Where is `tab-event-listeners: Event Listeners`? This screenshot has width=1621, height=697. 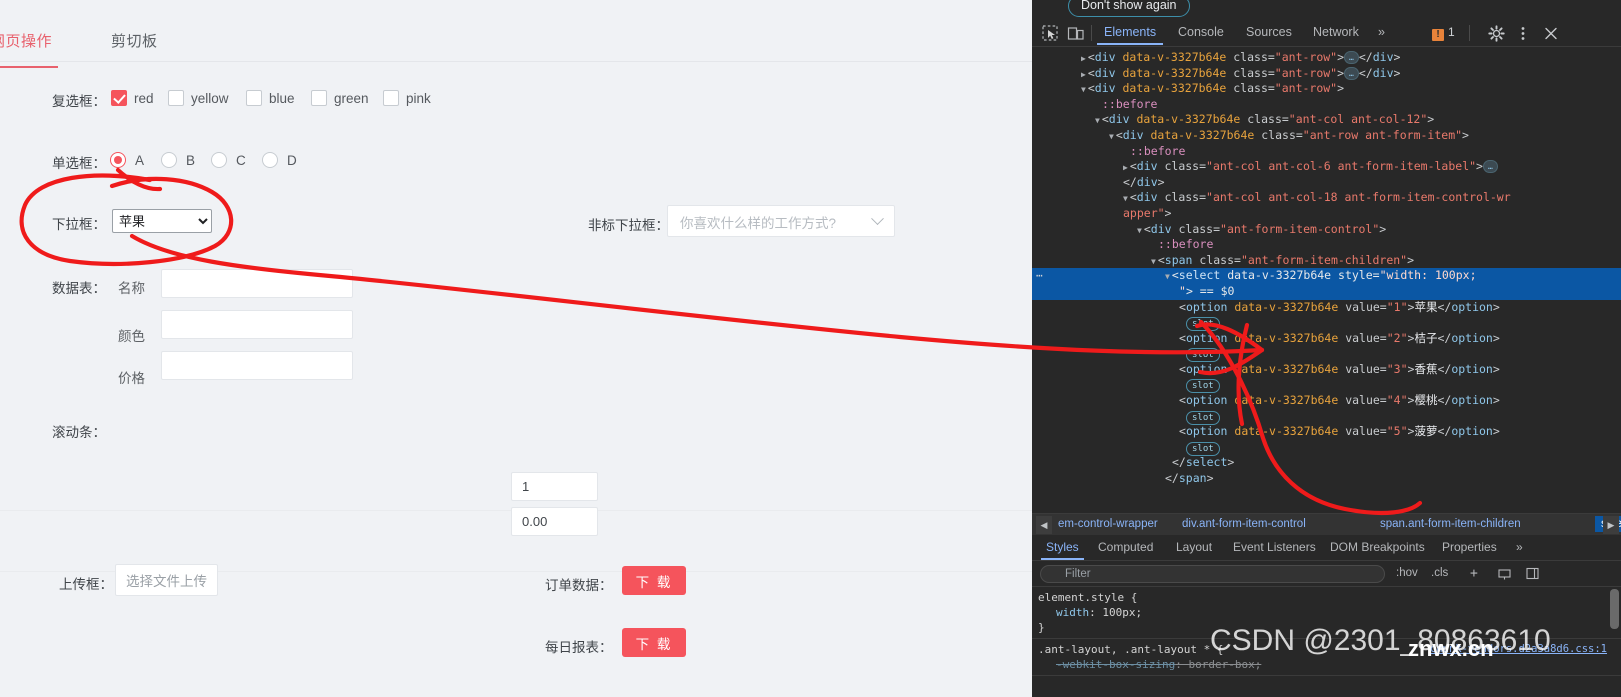
tab-event-listeners: Event Listeners is located at coordinates (1274, 547).